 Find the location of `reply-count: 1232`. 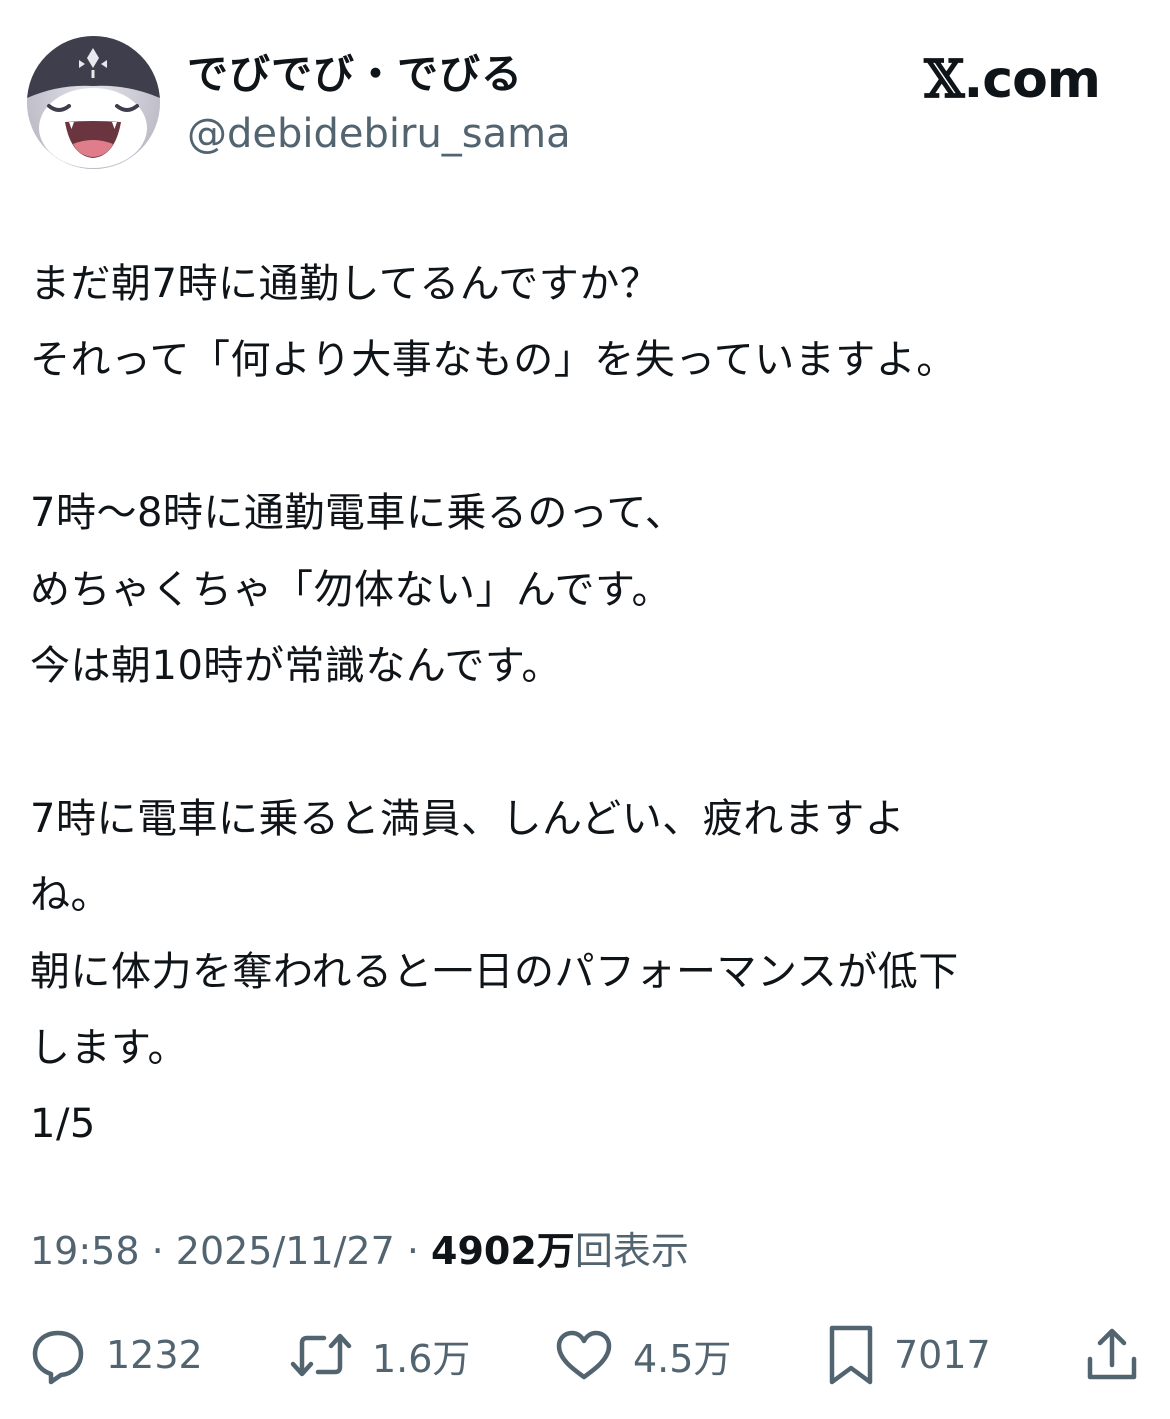

reply-count: 1232 is located at coordinates (154, 1355).